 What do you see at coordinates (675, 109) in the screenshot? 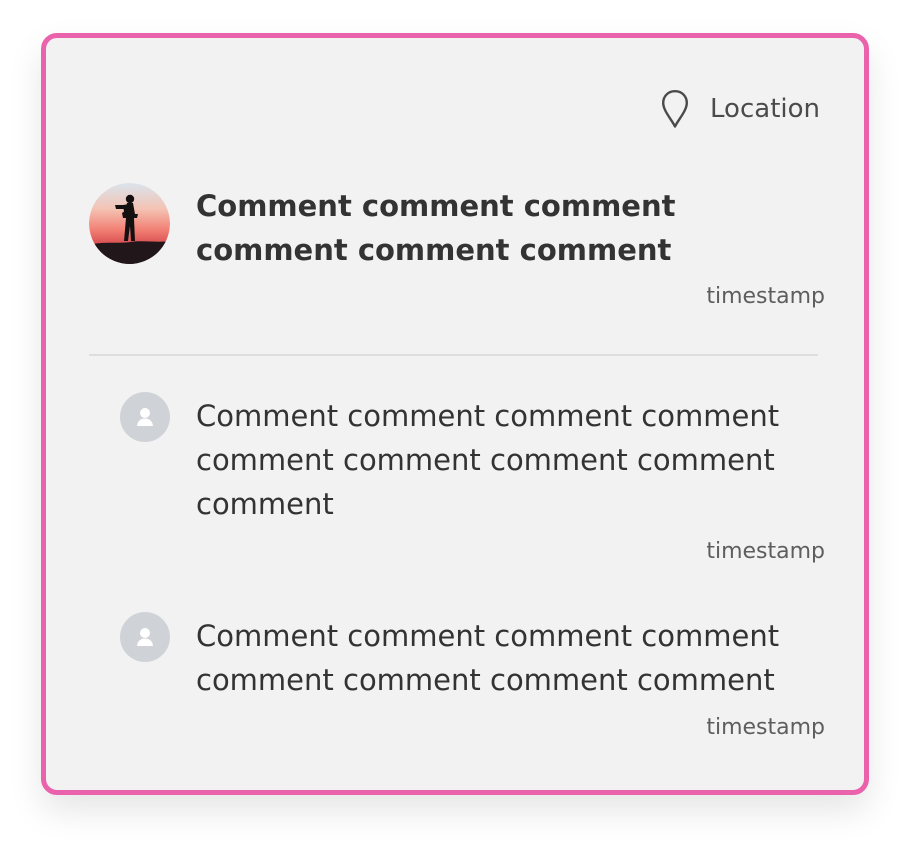
I see `map-pin-icon` at bounding box center [675, 109].